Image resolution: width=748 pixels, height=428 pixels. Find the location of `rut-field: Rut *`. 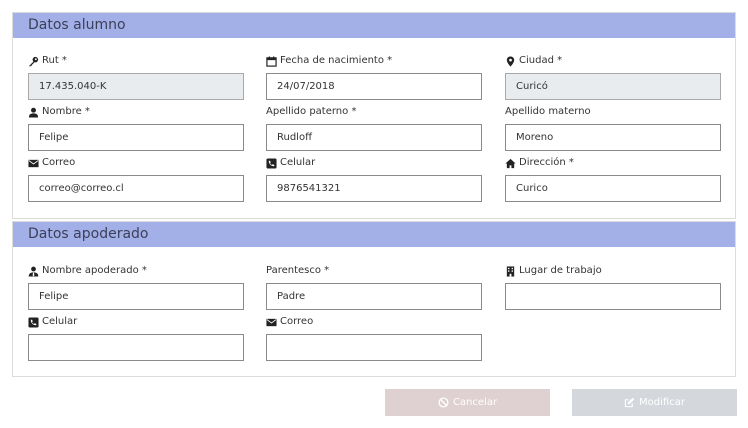

rut-field: Rut * is located at coordinates (136, 77).